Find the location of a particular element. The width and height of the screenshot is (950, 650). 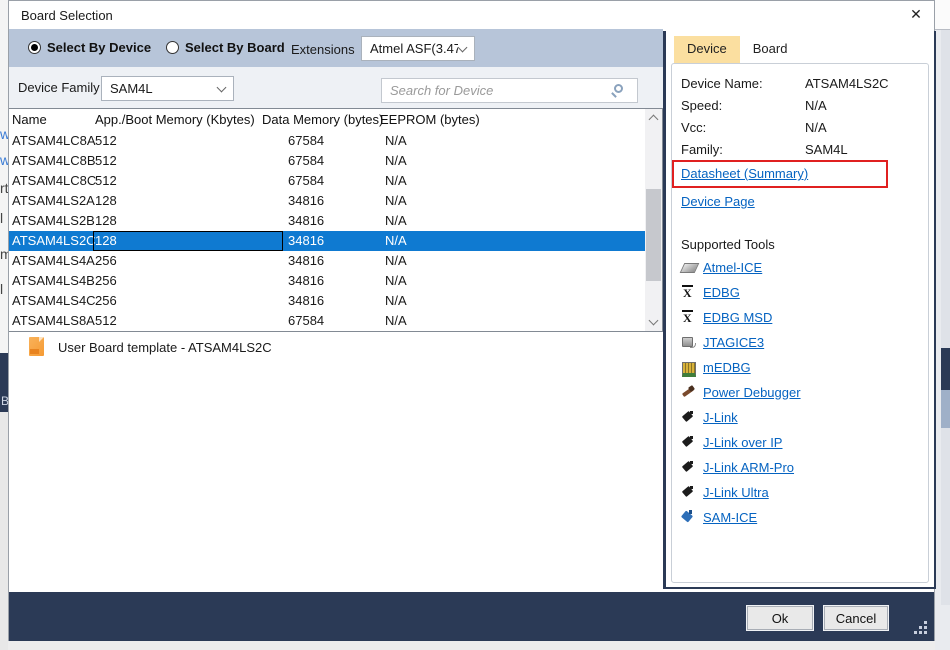

title-bar: Board Selection ✕ is located at coordinates (471, 15).